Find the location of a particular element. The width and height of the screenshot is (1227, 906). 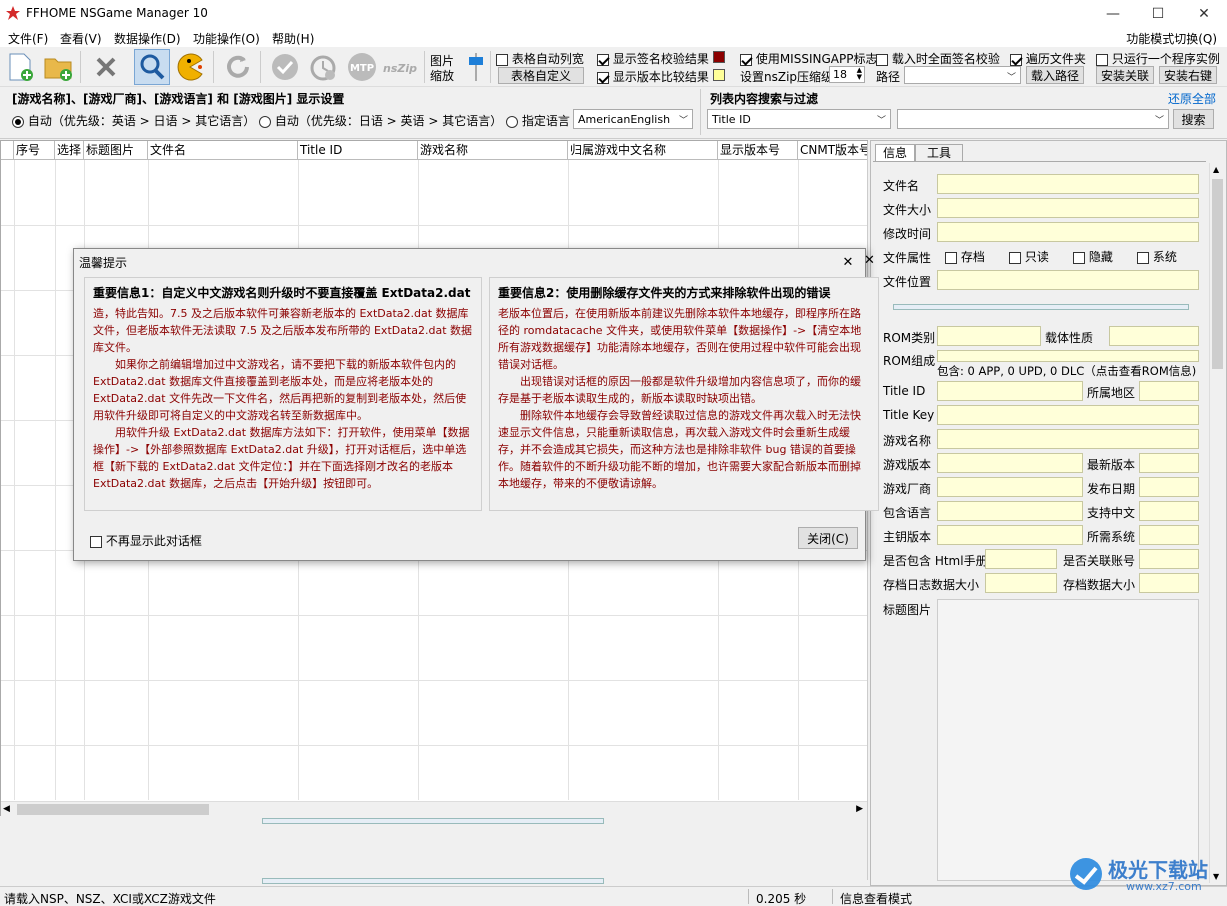

dialog-close-button: 关闭(C) is located at coordinates (828, 538).